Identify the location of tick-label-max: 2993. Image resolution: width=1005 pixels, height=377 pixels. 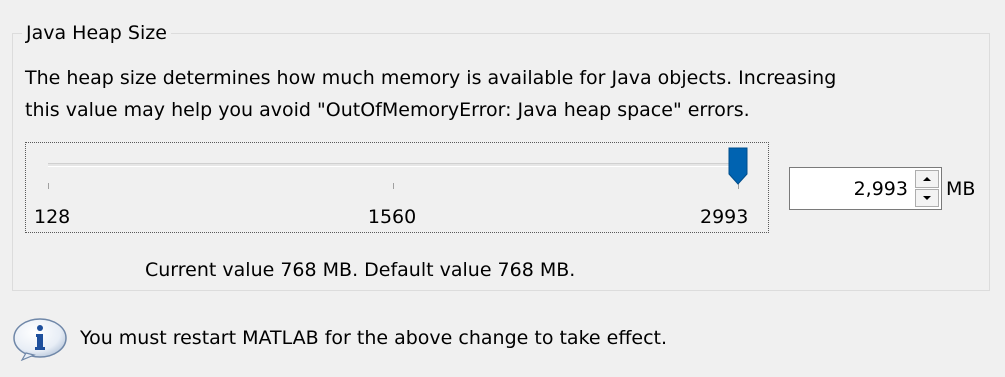
(724, 217).